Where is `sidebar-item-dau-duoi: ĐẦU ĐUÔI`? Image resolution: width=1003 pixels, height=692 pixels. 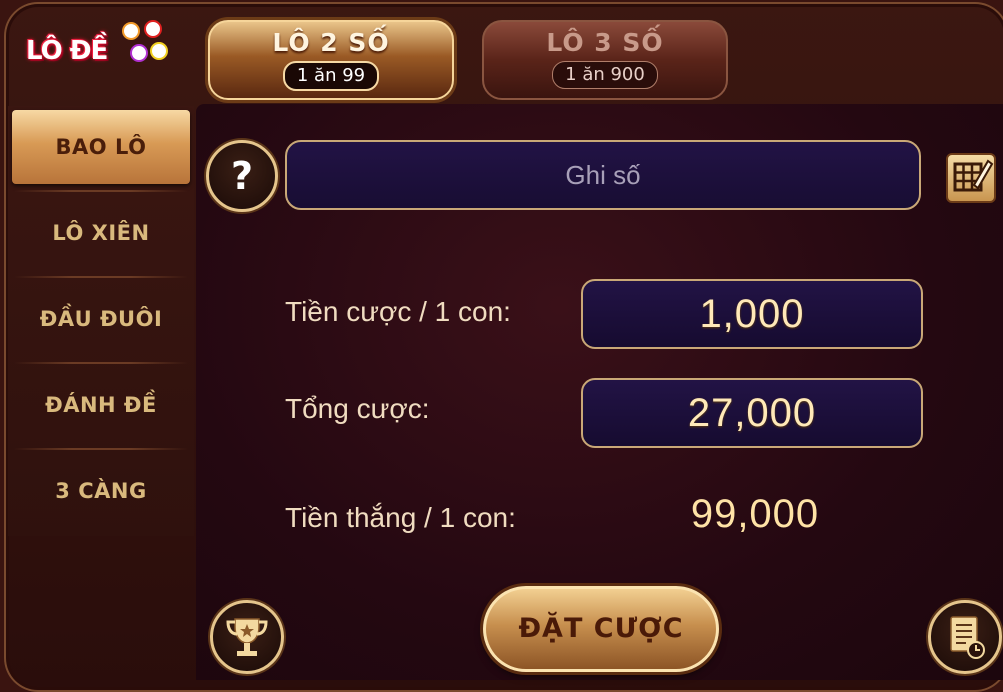 sidebar-item-dau-duoi: ĐẦU ĐUÔI is located at coordinates (101, 319).